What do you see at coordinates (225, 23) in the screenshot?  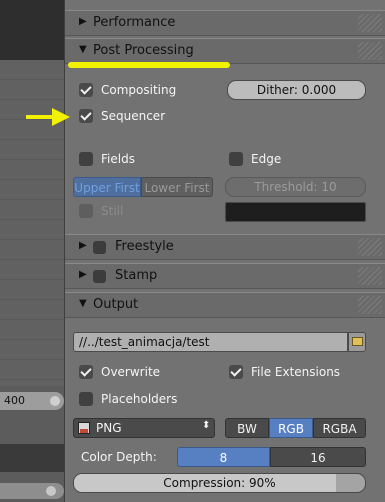 I see `performance-panel-header: ▶ Performance` at bounding box center [225, 23].